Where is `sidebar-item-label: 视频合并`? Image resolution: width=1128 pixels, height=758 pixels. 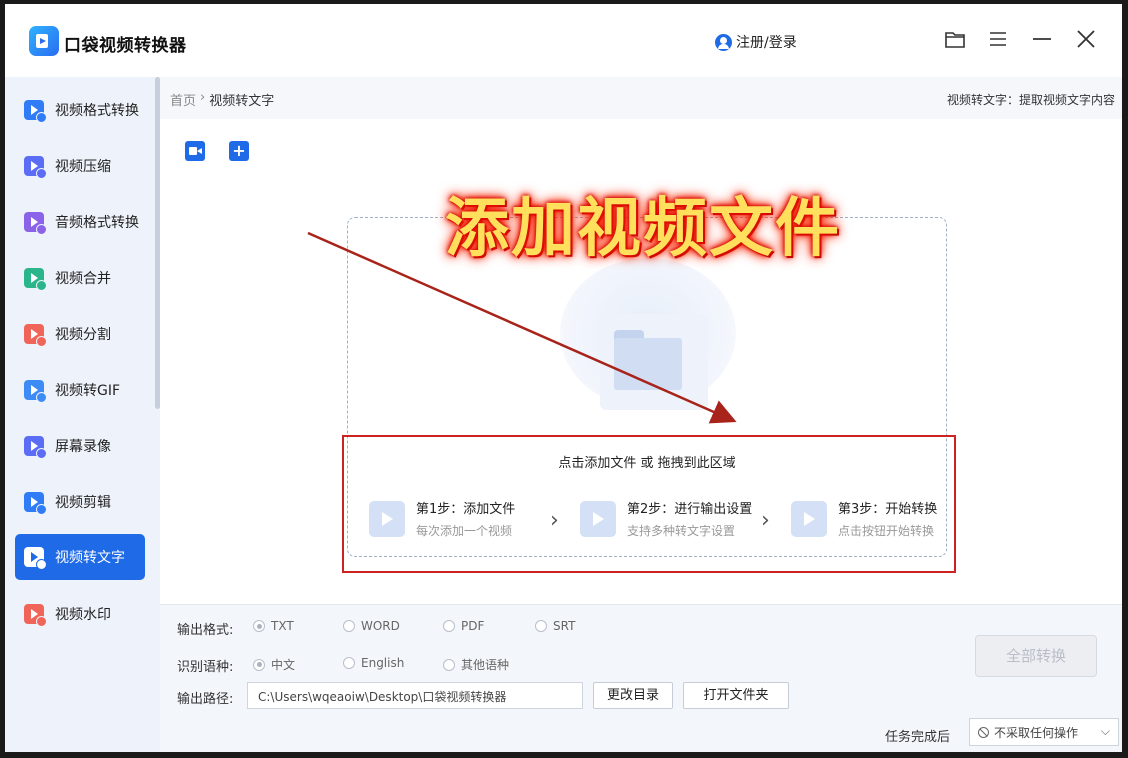 sidebar-item-label: 视频合并 is located at coordinates (83, 279).